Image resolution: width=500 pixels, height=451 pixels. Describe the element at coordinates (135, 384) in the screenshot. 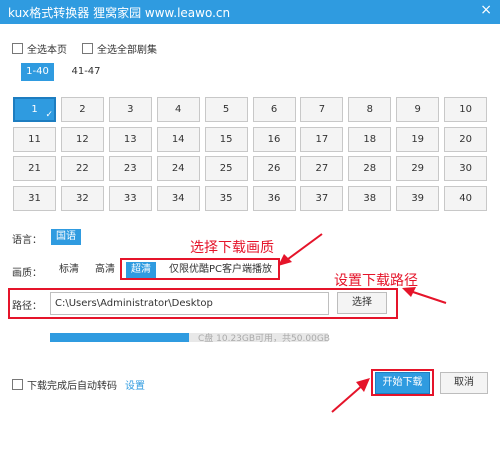

I see `settings-link: 设置` at that location.